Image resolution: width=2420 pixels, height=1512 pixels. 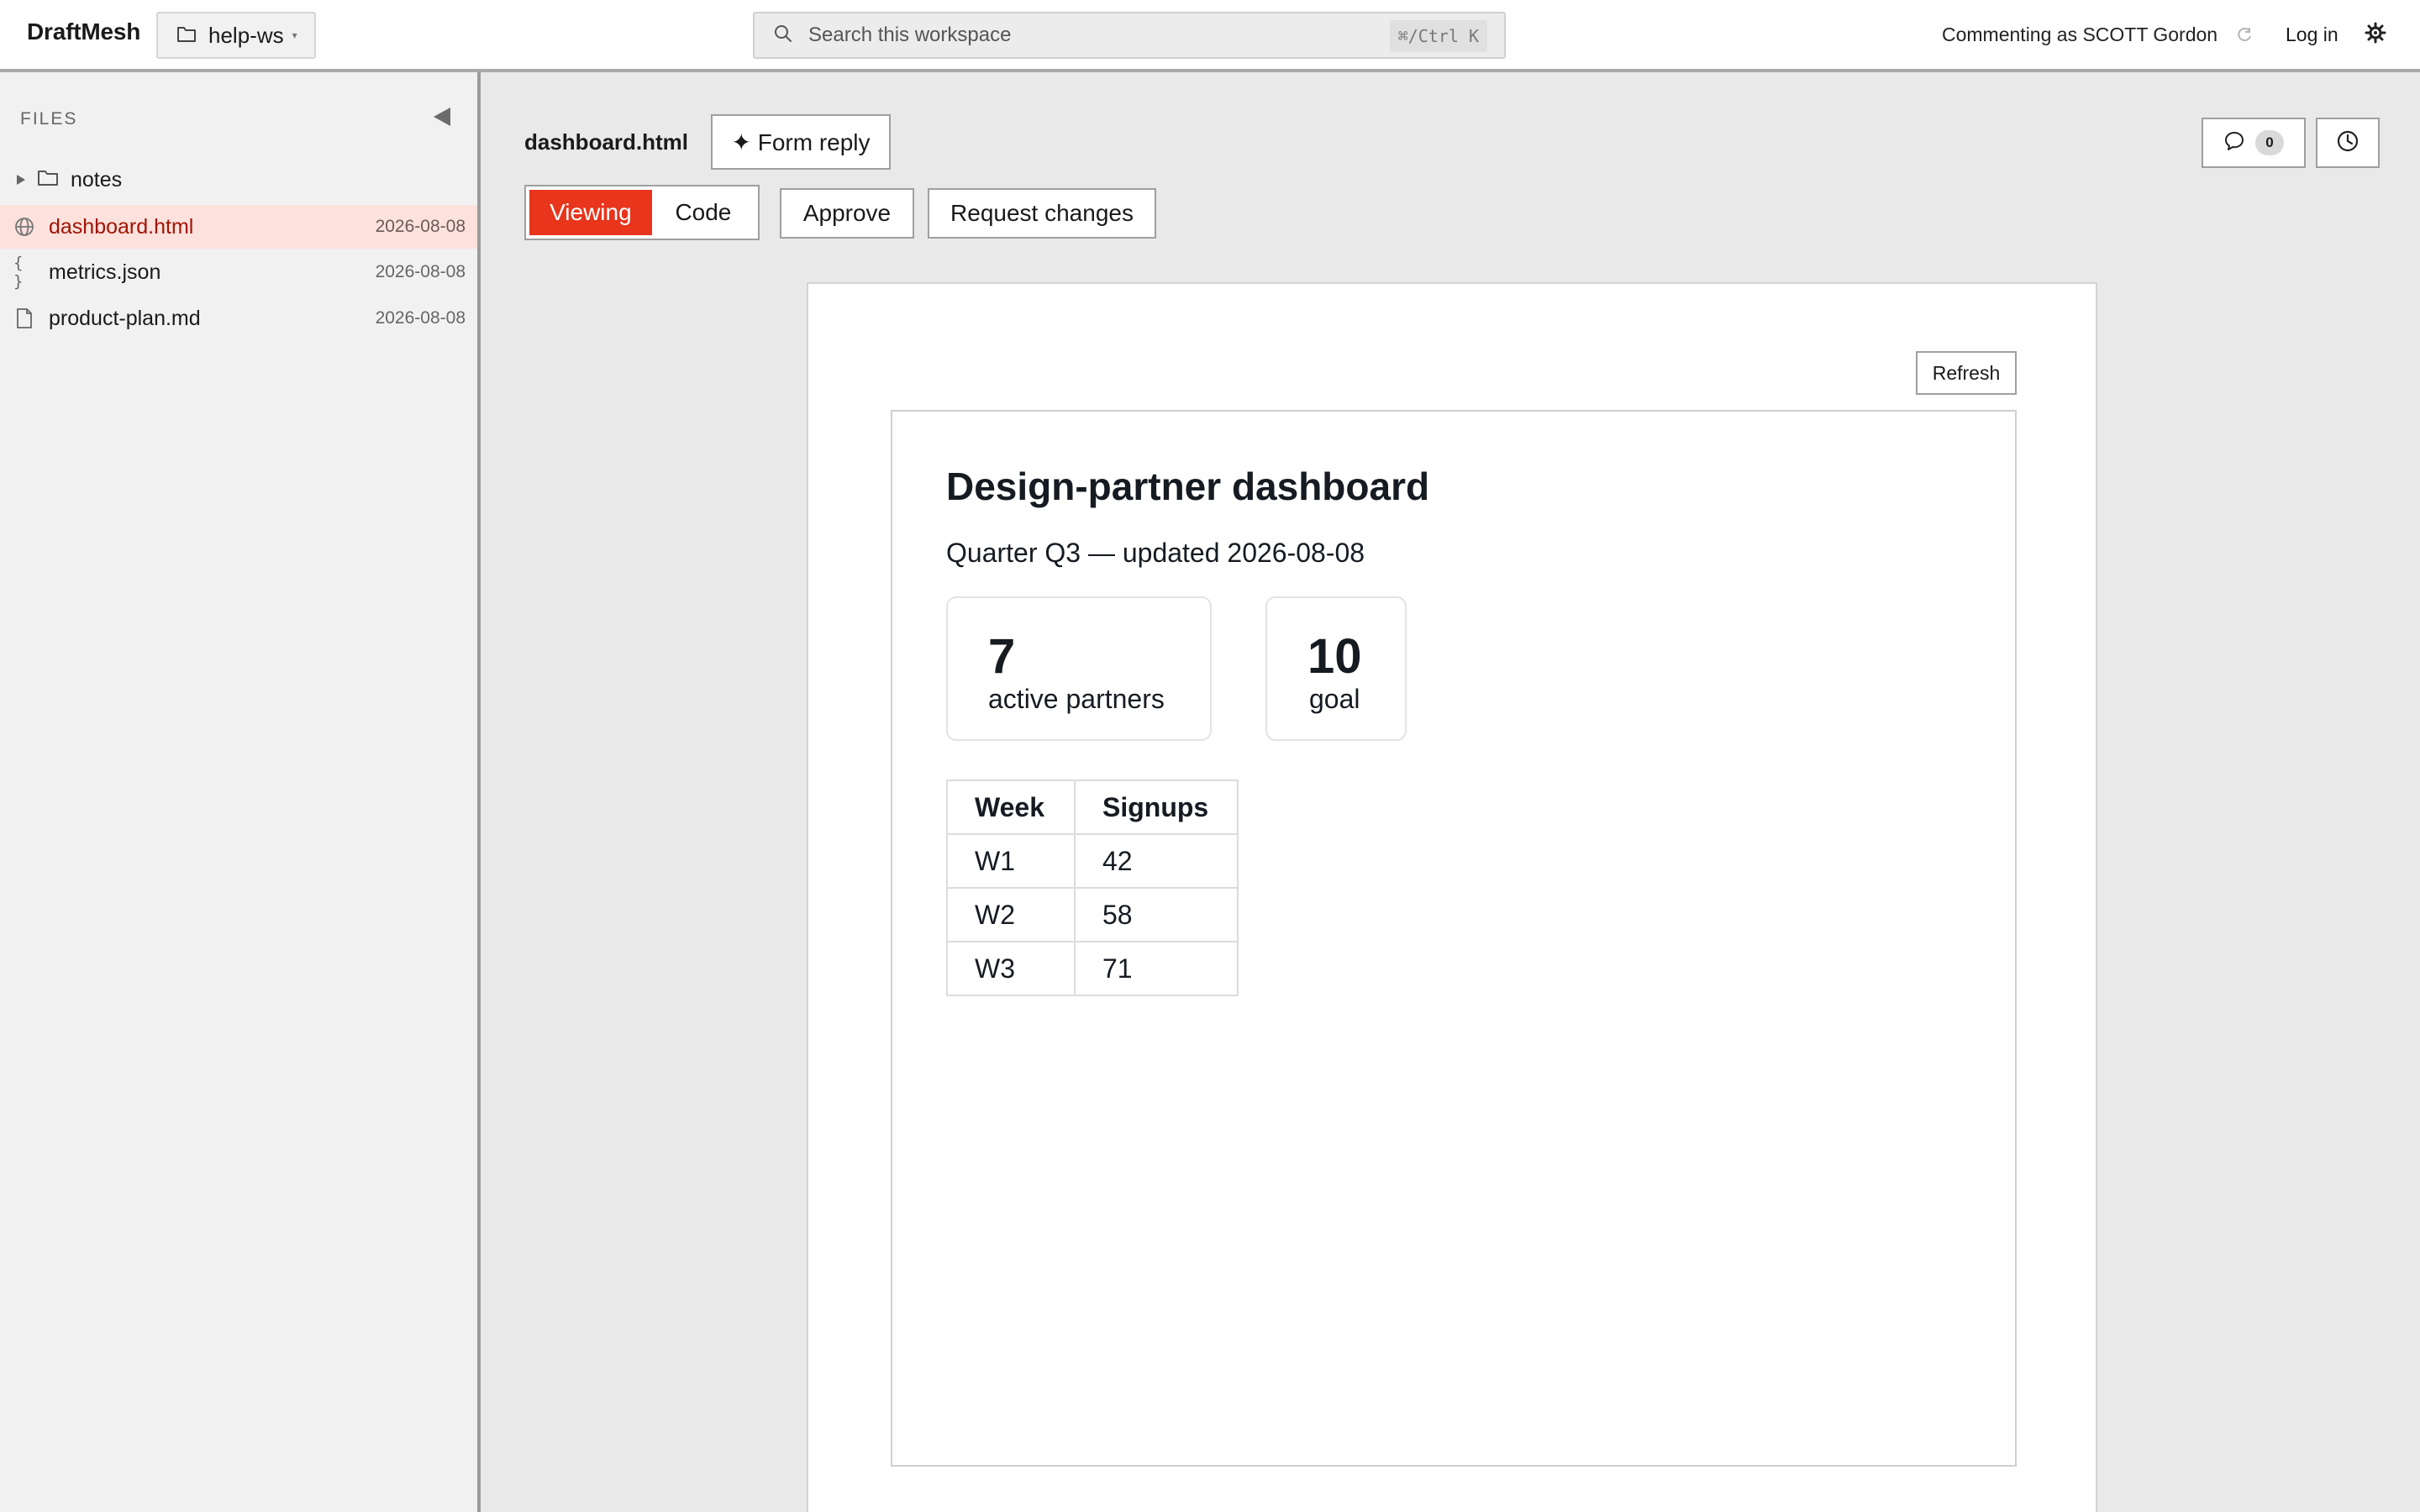 What do you see at coordinates (1076, 699) in the screenshot?
I see `stat-label: active partners` at bounding box center [1076, 699].